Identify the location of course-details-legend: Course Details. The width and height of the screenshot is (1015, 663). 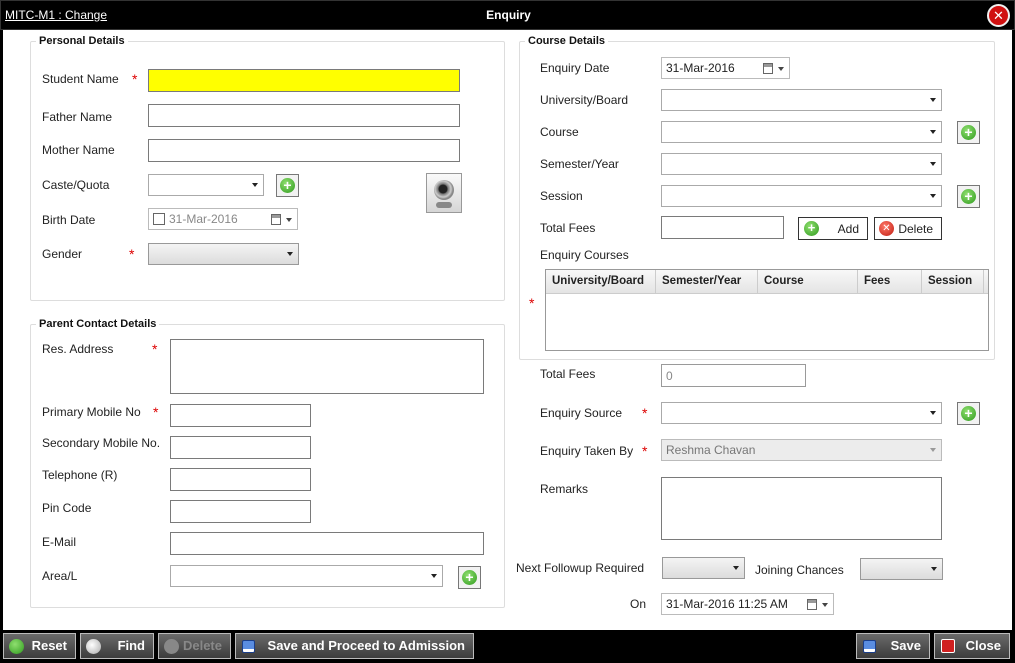
(567, 41).